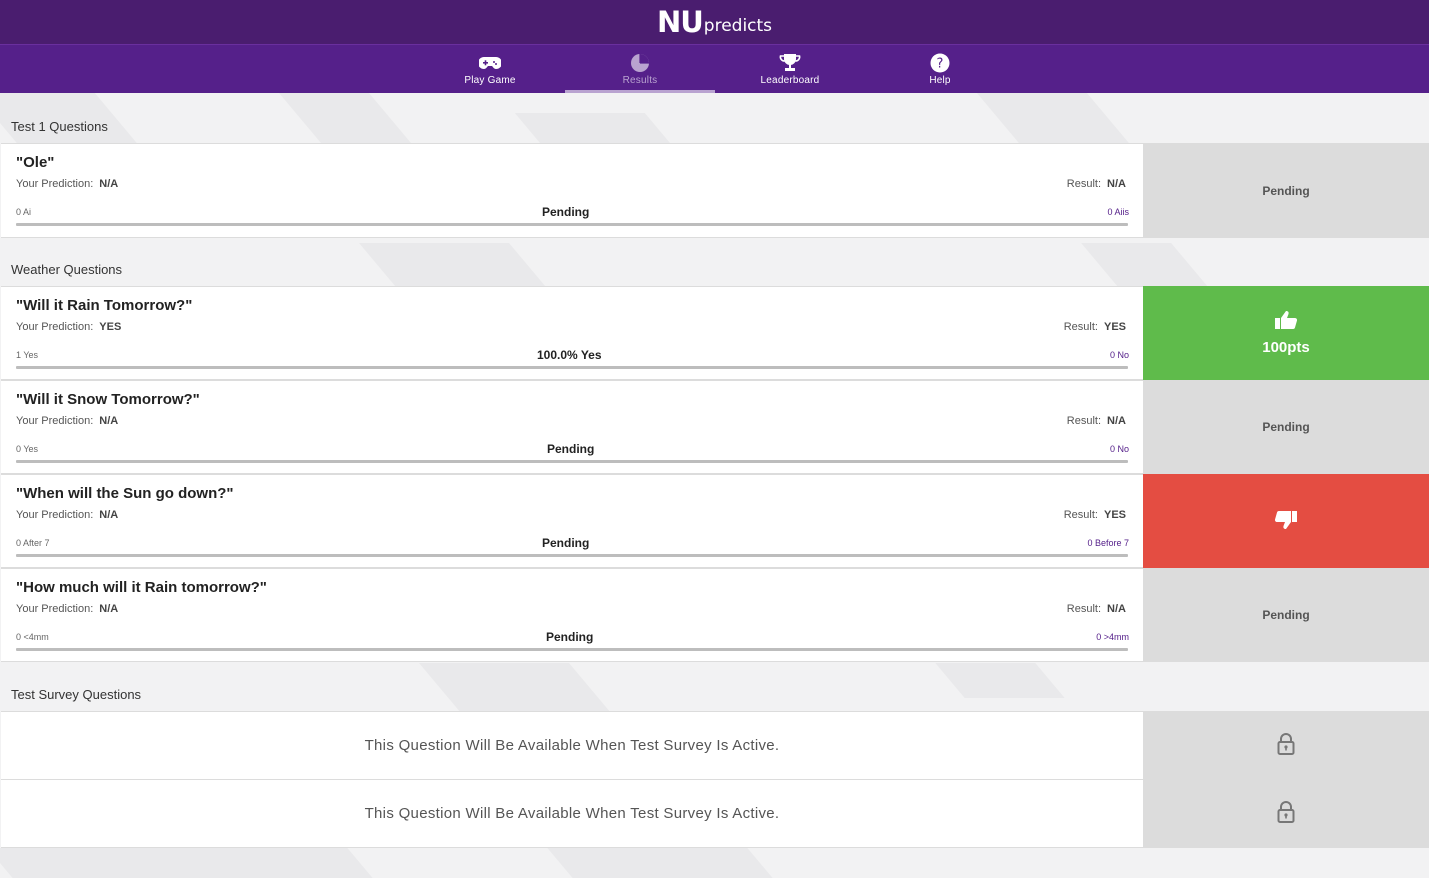  Describe the element at coordinates (790, 80) in the screenshot. I see `tab-label: Leaderboard` at that location.